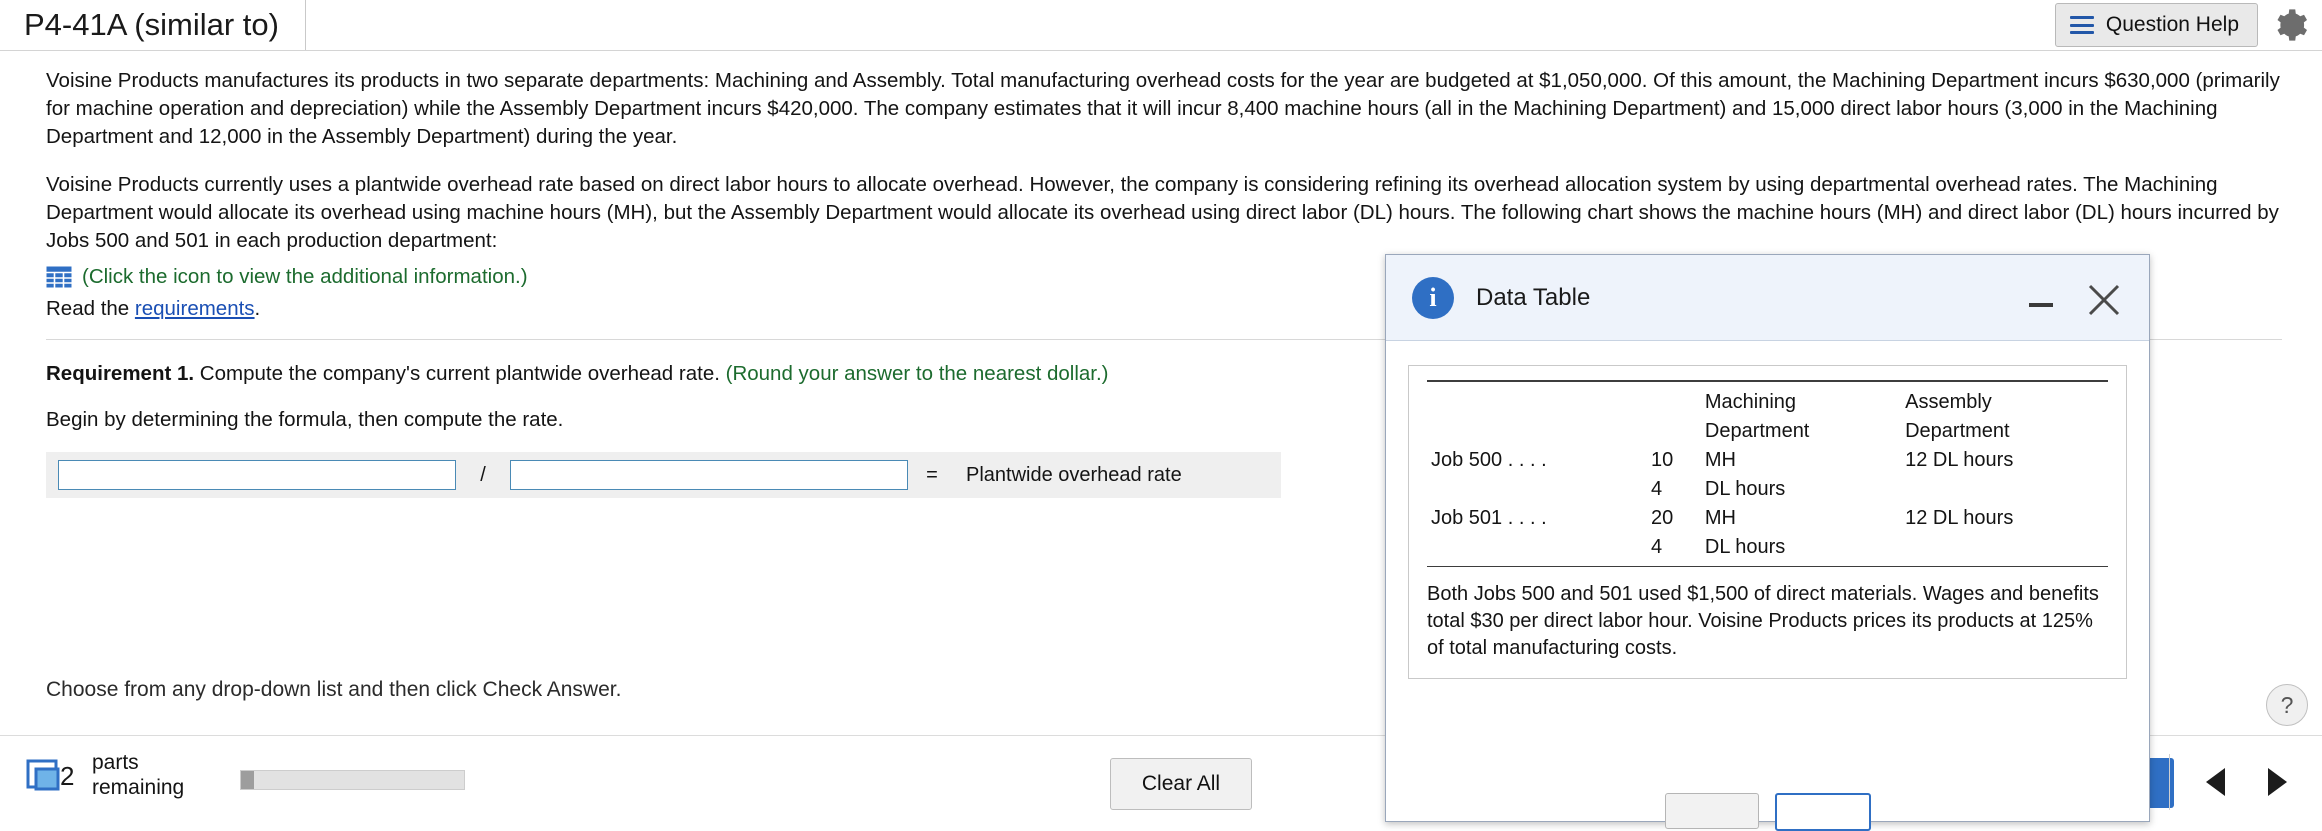  I want to click on table-top-rule, so click(1767, 381).